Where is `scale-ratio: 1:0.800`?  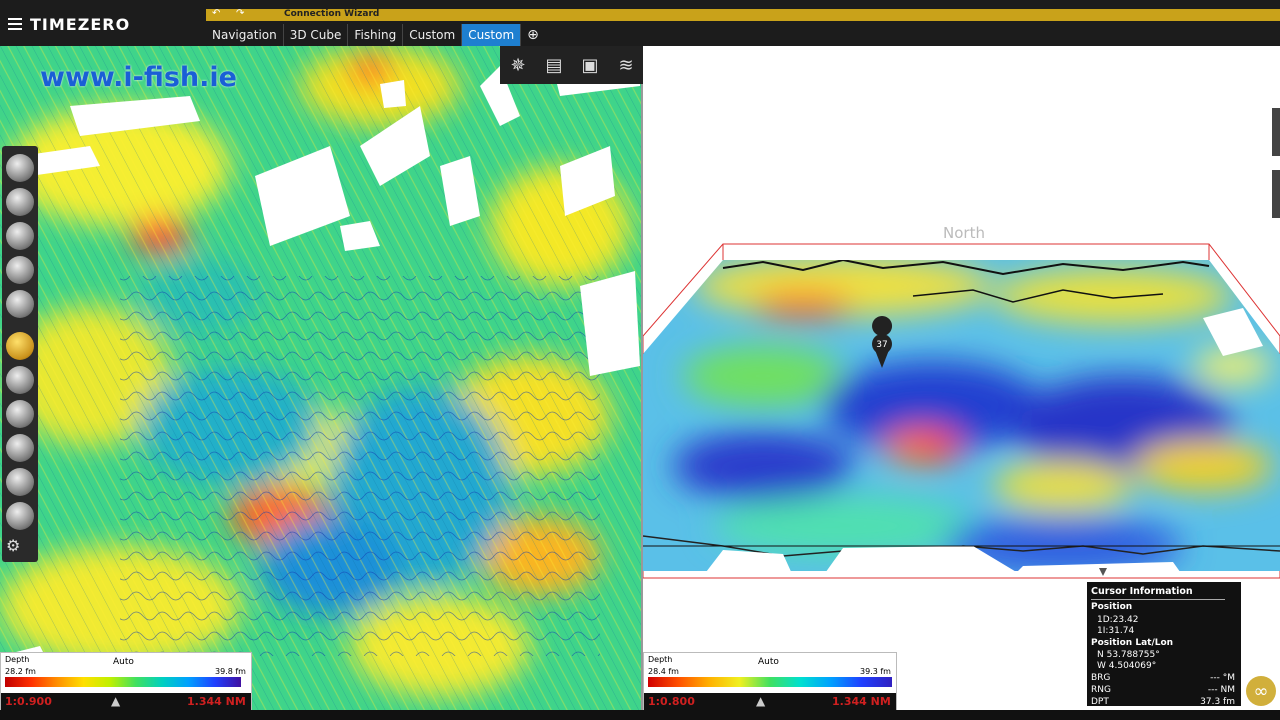
scale-ratio: 1:0.800 is located at coordinates (671, 701).